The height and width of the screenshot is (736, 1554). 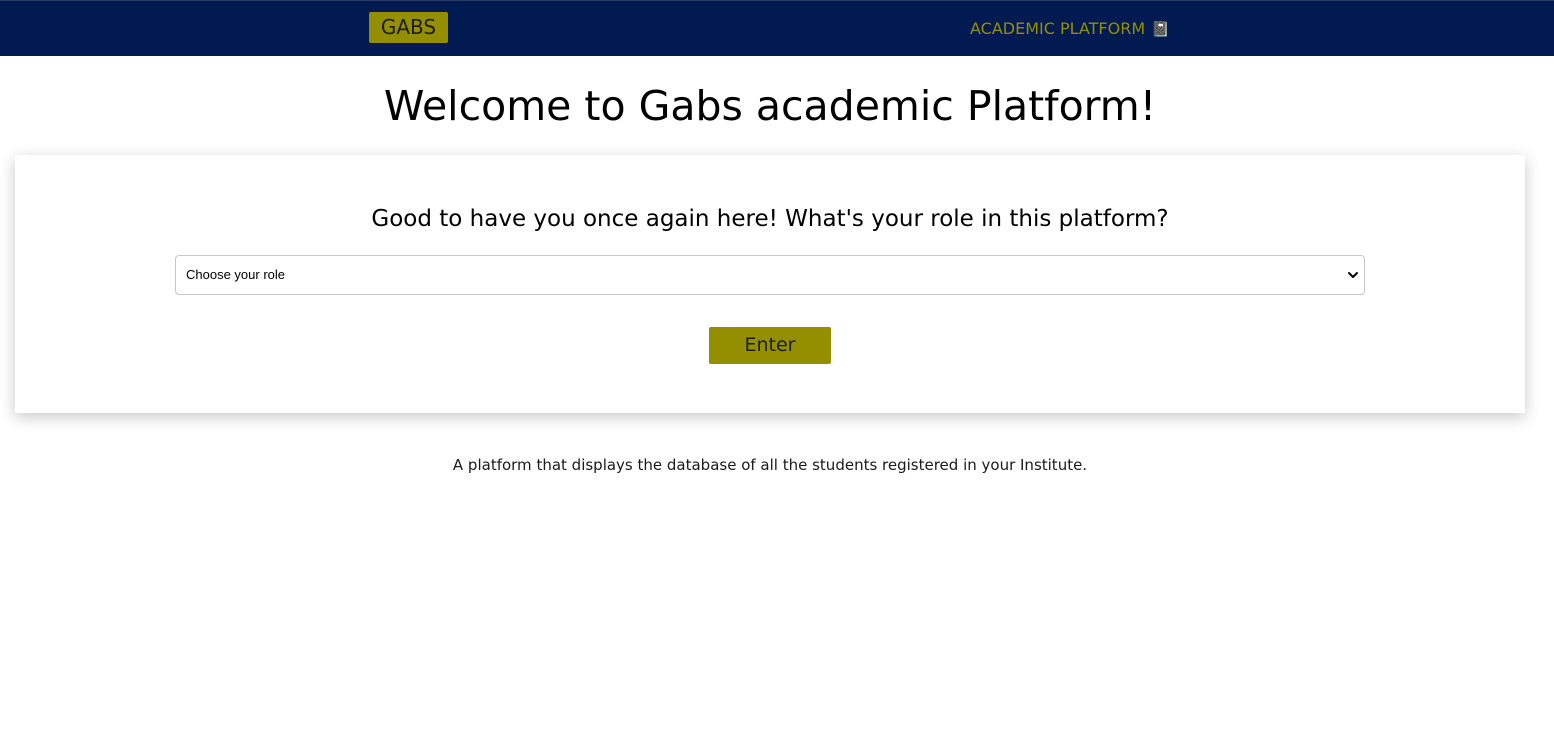 What do you see at coordinates (1058, 28) in the screenshot?
I see `academic-platform-link-label: ACADEMIC PLATFORM` at bounding box center [1058, 28].